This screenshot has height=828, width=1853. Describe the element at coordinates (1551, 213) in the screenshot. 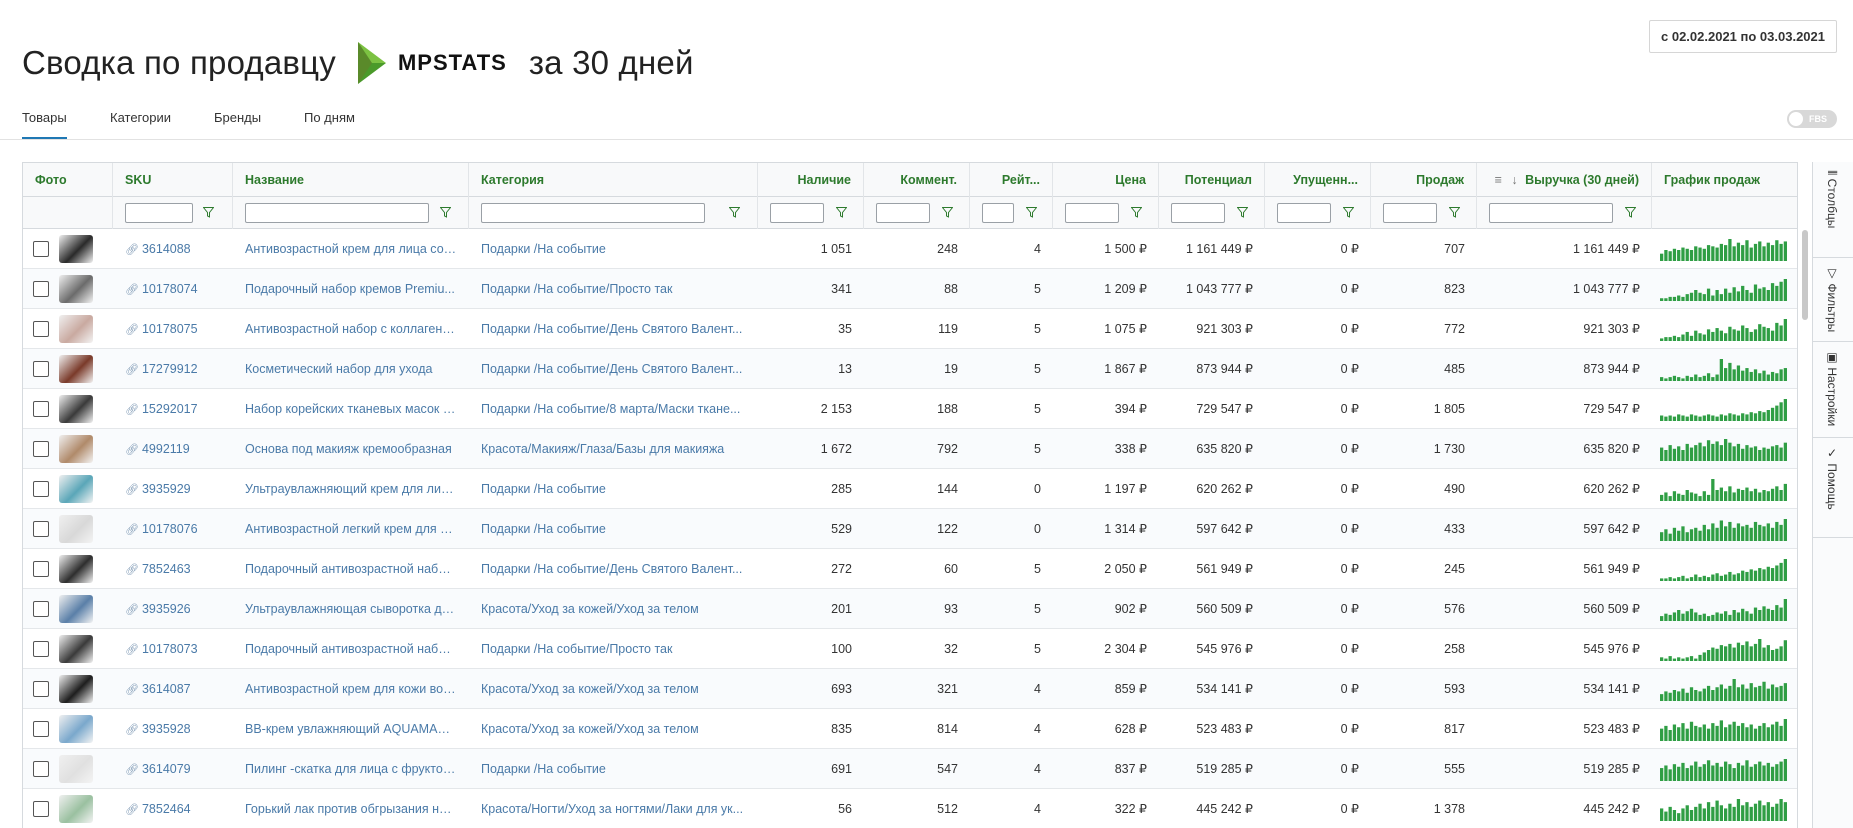

I see `revenue-filter-input` at that location.